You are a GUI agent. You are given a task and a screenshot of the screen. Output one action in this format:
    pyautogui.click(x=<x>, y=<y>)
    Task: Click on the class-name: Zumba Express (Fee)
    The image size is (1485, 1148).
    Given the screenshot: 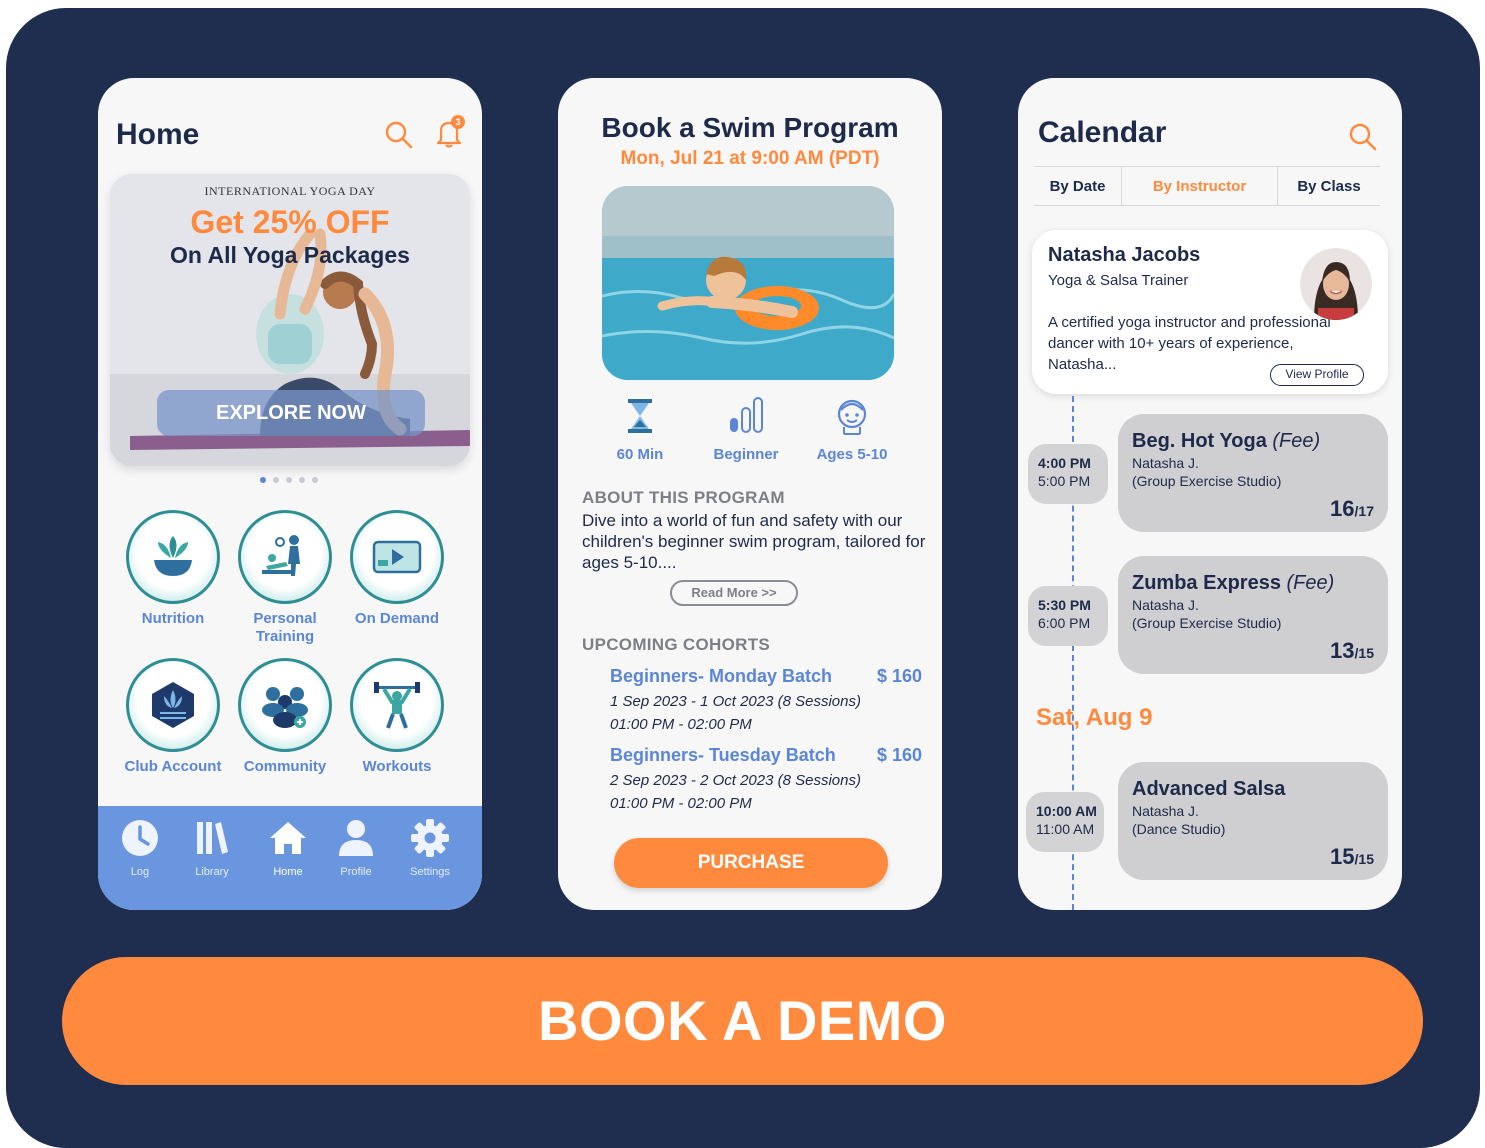 What is the action you would take?
    pyautogui.click(x=1233, y=583)
    